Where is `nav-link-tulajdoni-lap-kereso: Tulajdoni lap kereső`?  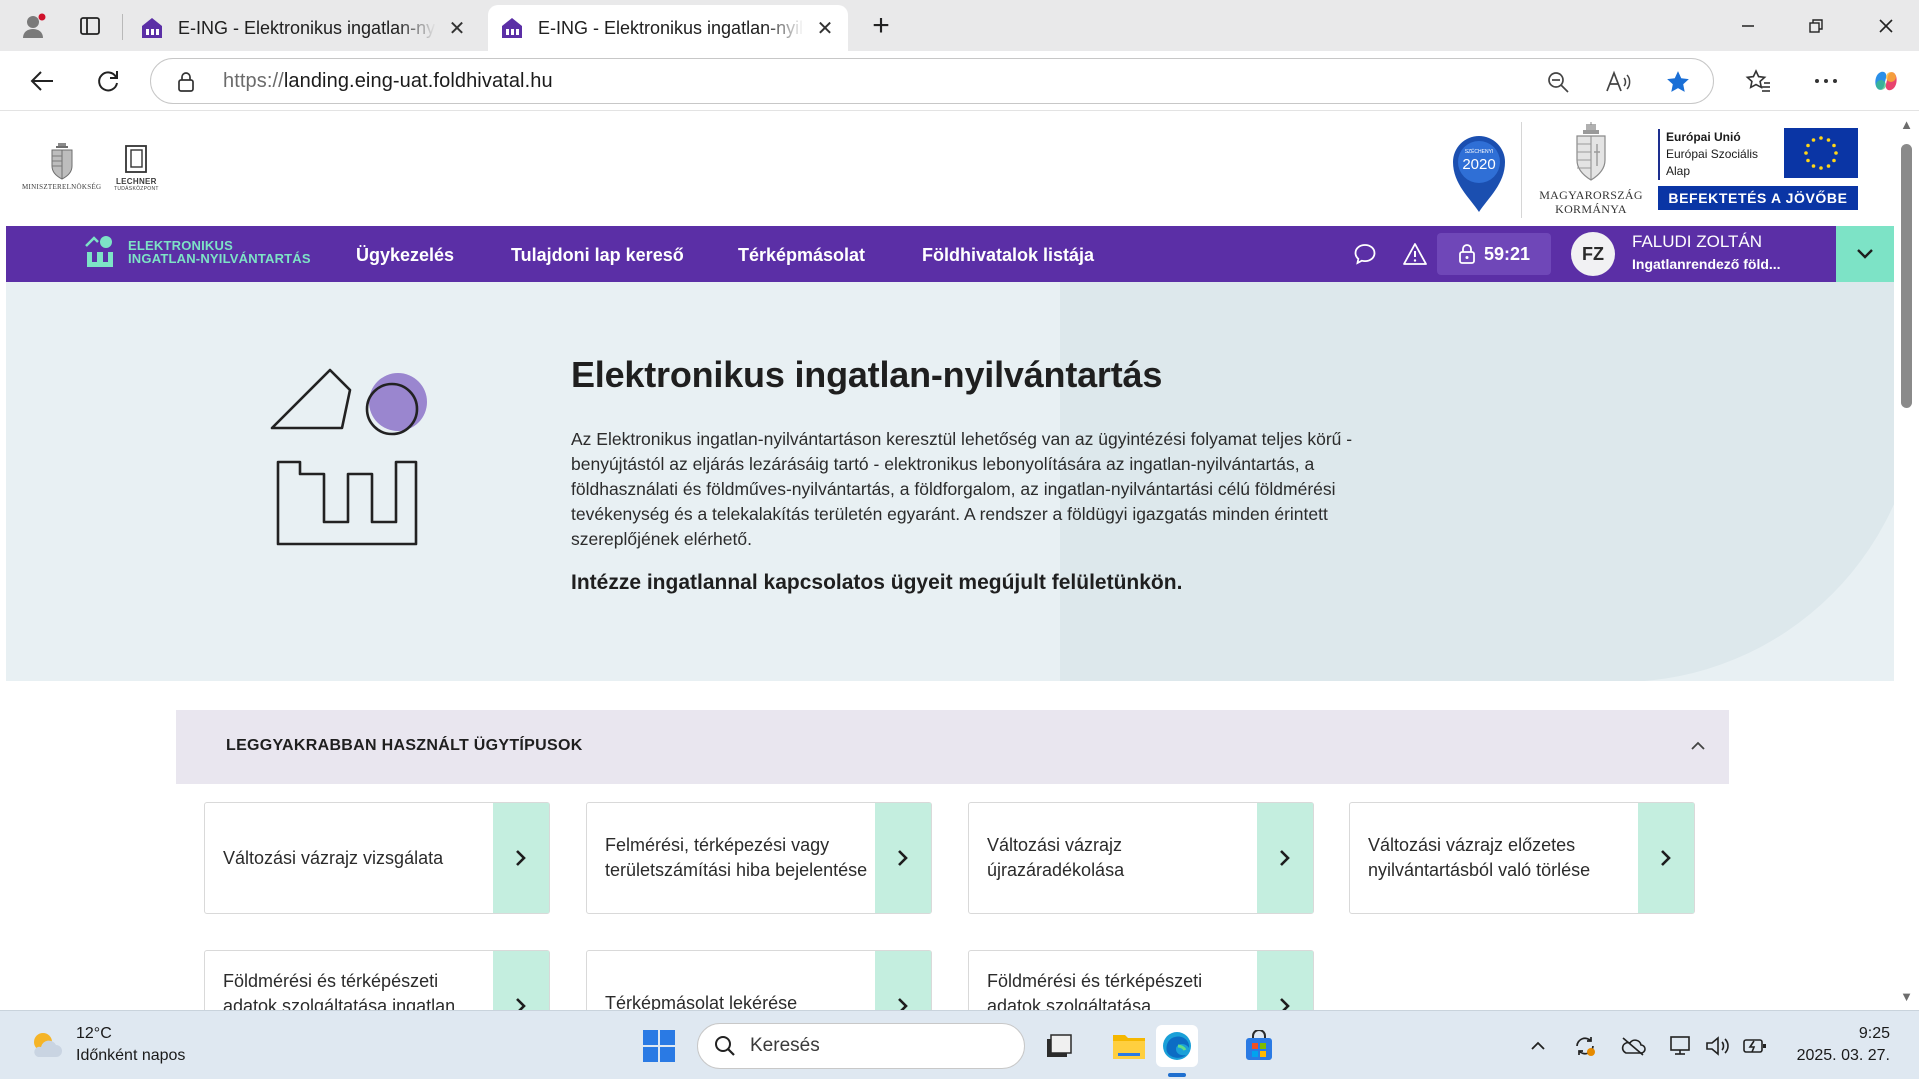 nav-link-tulajdoni-lap-kereso: Tulajdoni lap kereső is located at coordinates (597, 255).